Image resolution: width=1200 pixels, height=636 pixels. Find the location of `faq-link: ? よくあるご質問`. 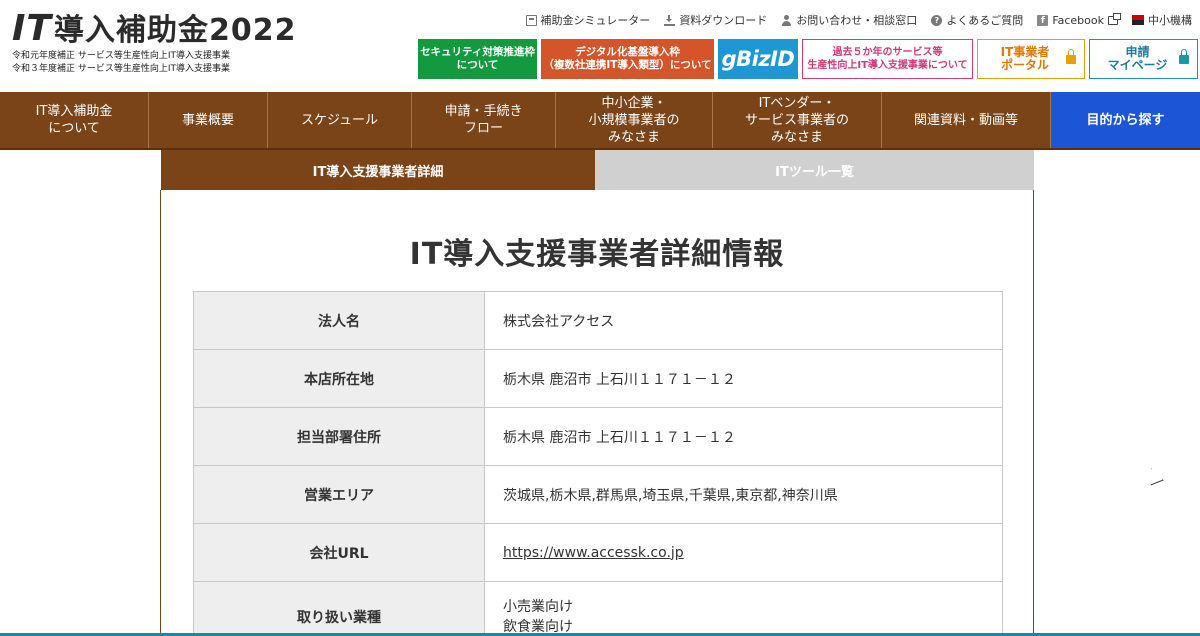

faq-link: ? よくあるご質問 is located at coordinates (977, 20).